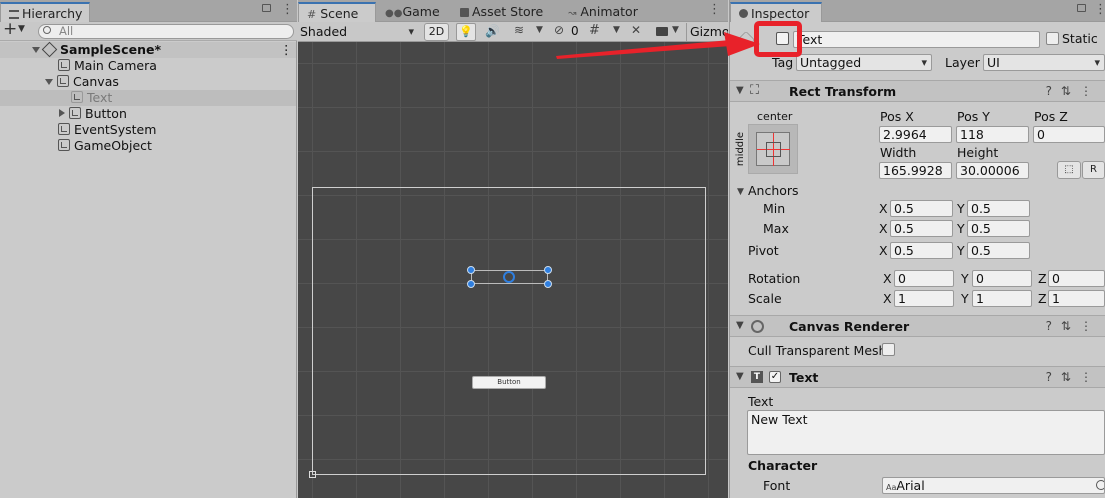 The height and width of the screenshot is (498, 1105). What do you see at coordinates (741, 149) in the screenshot?
I see `anchor-preset-side-label: middle` at bounding box center [741, 149].